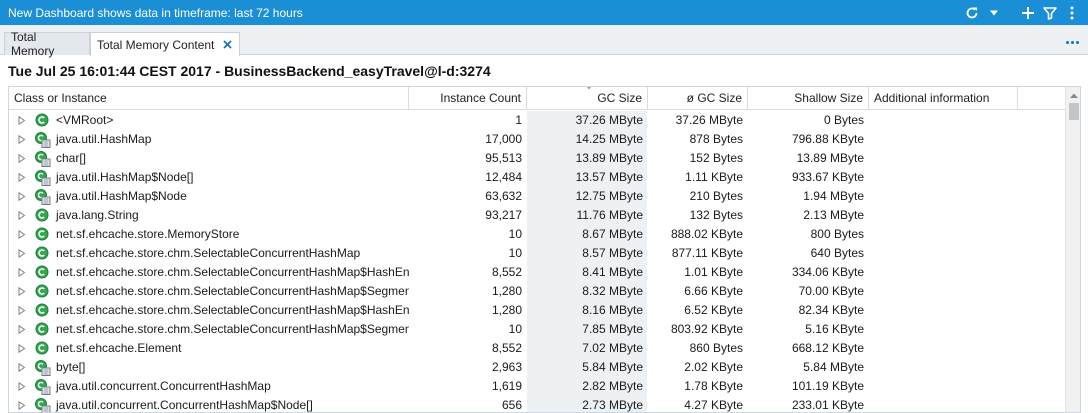 This screenshot has width=1088, height=413. Describe the element at coordinates (121, 196) in the screenshot. I see `class-name: java.util.HashMap$Node` at that location.